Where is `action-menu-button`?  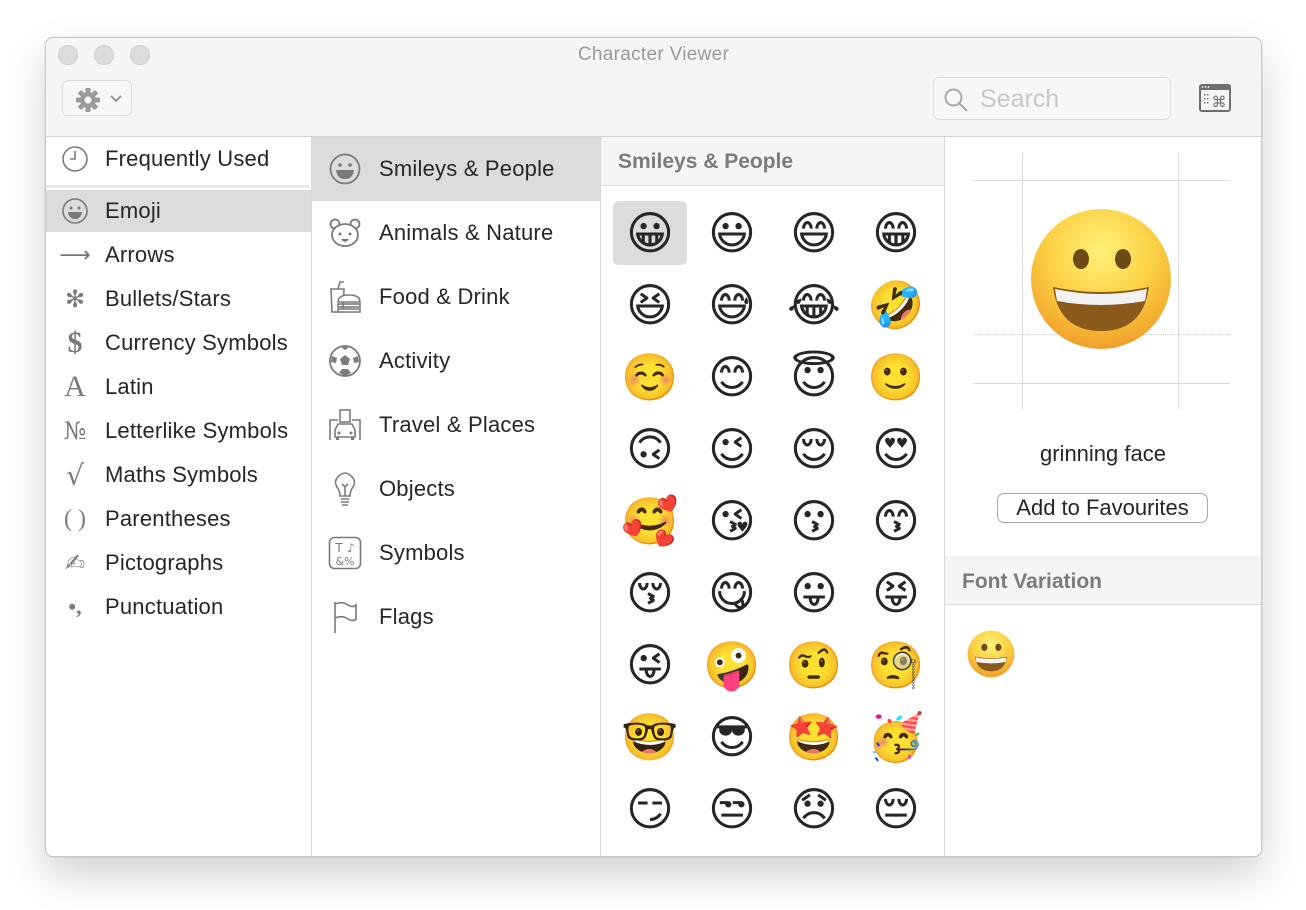
action-menu-button is located at coordinates (97, 98).